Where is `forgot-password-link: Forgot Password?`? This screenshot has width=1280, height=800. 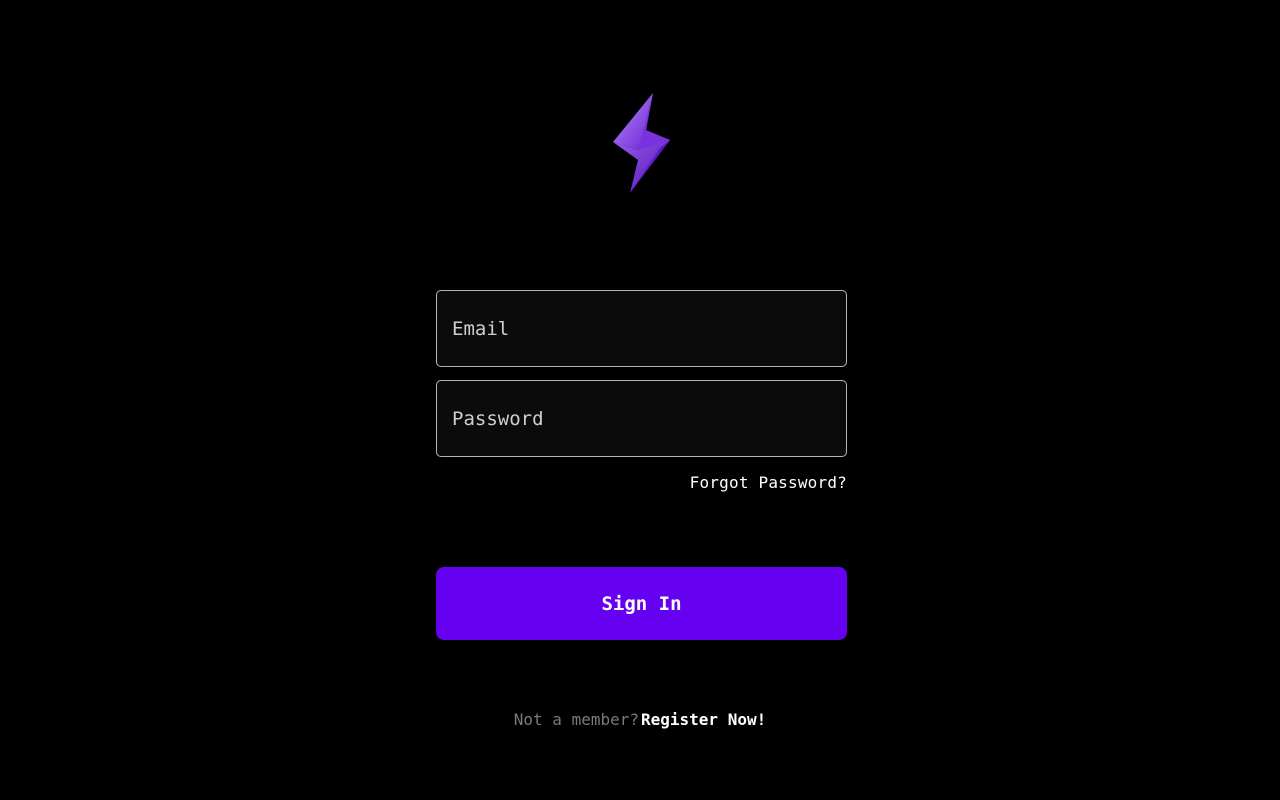 forgot-password-link: Forgot Password? is located at coordinates (768, 482).